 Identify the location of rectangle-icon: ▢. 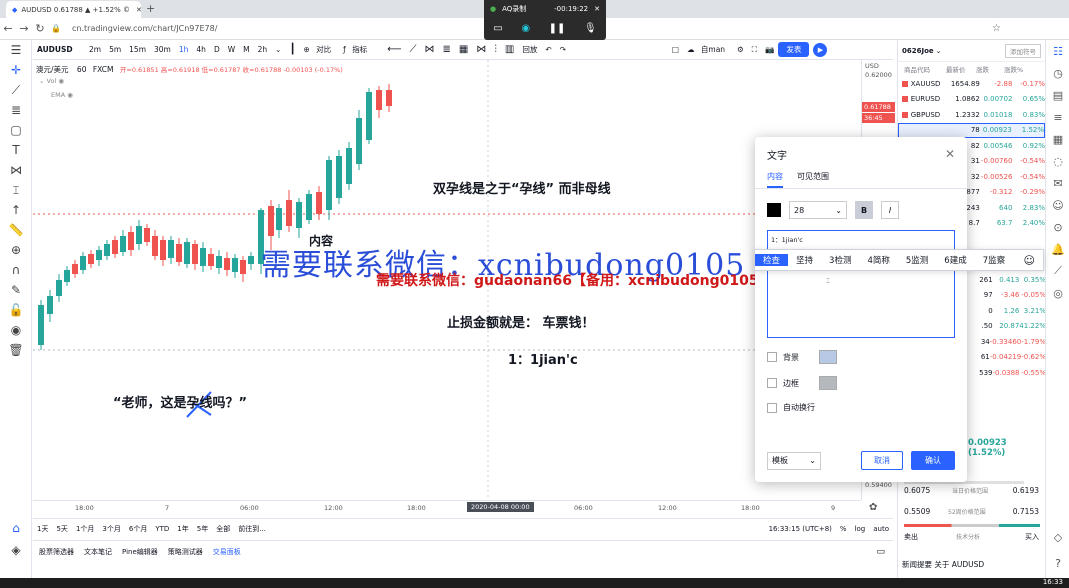
(16, 130).